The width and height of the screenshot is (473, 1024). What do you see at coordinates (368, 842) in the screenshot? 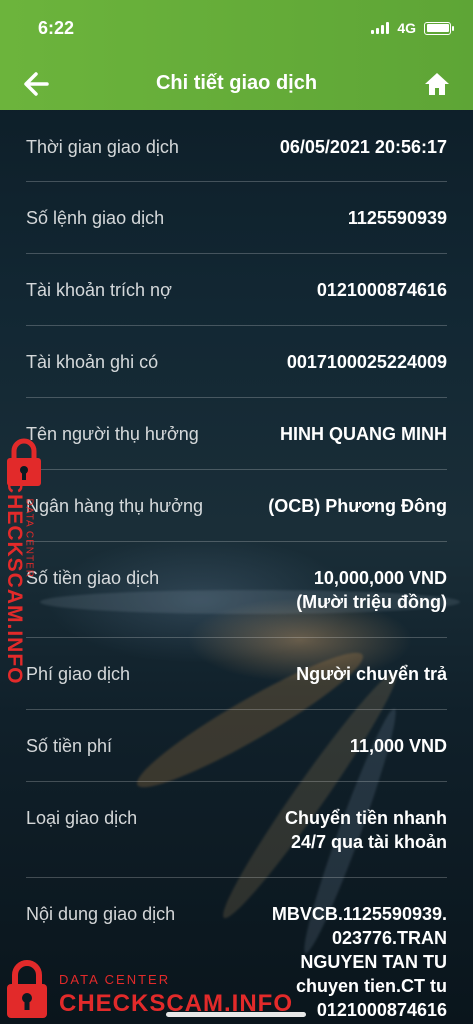
I see `type-line-2: 24/7 qua tài khoản` at bounding box center [368, 842].